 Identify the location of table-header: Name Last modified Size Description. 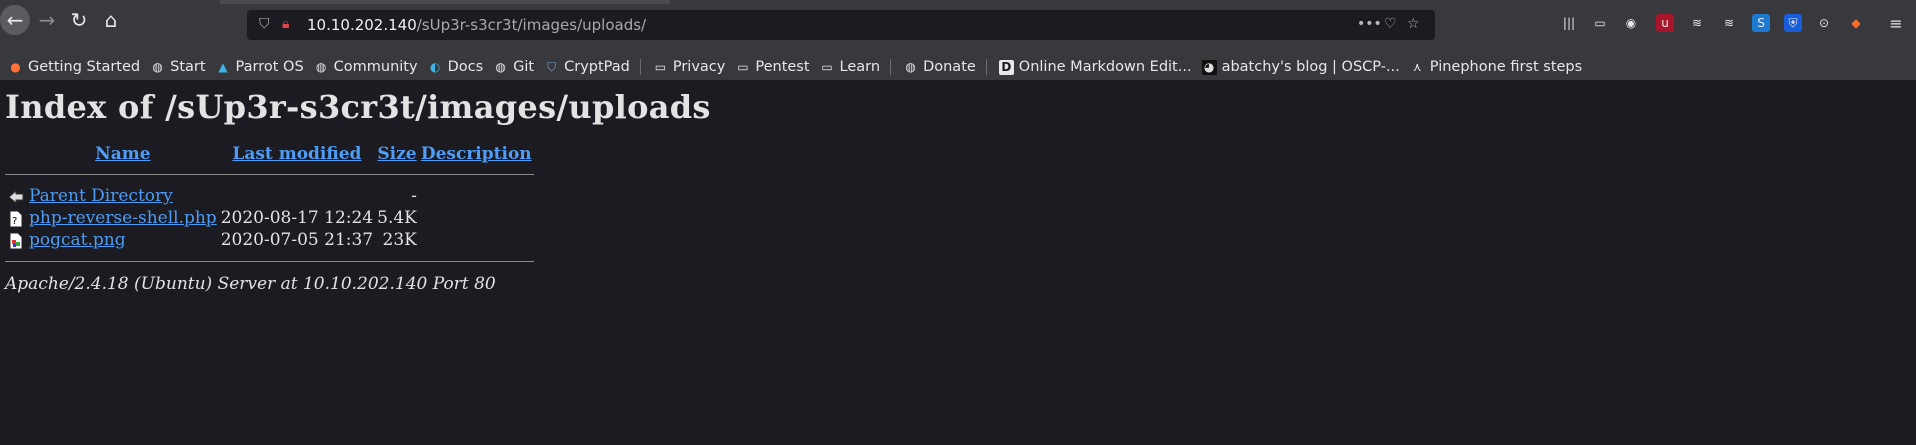
(269, 154).